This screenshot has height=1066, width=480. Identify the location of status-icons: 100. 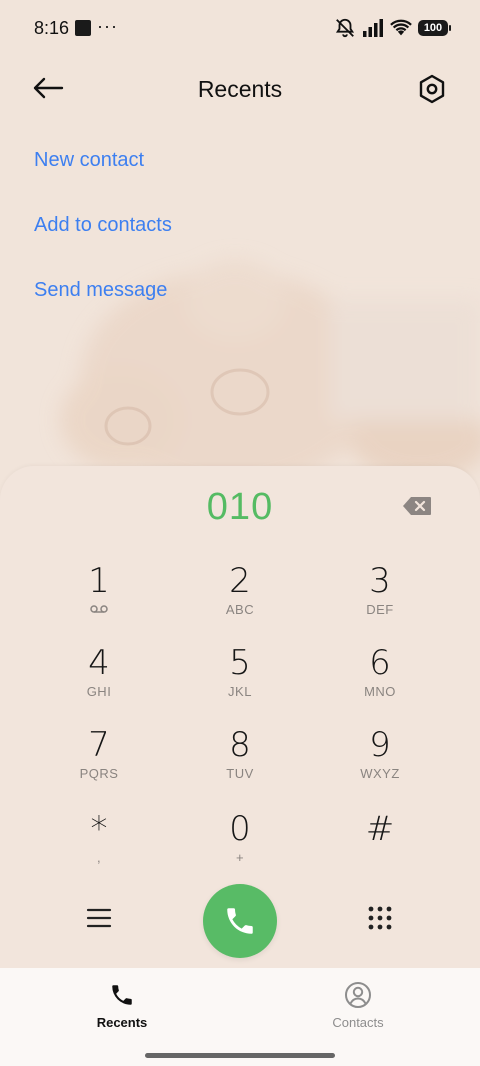
(392, 28).